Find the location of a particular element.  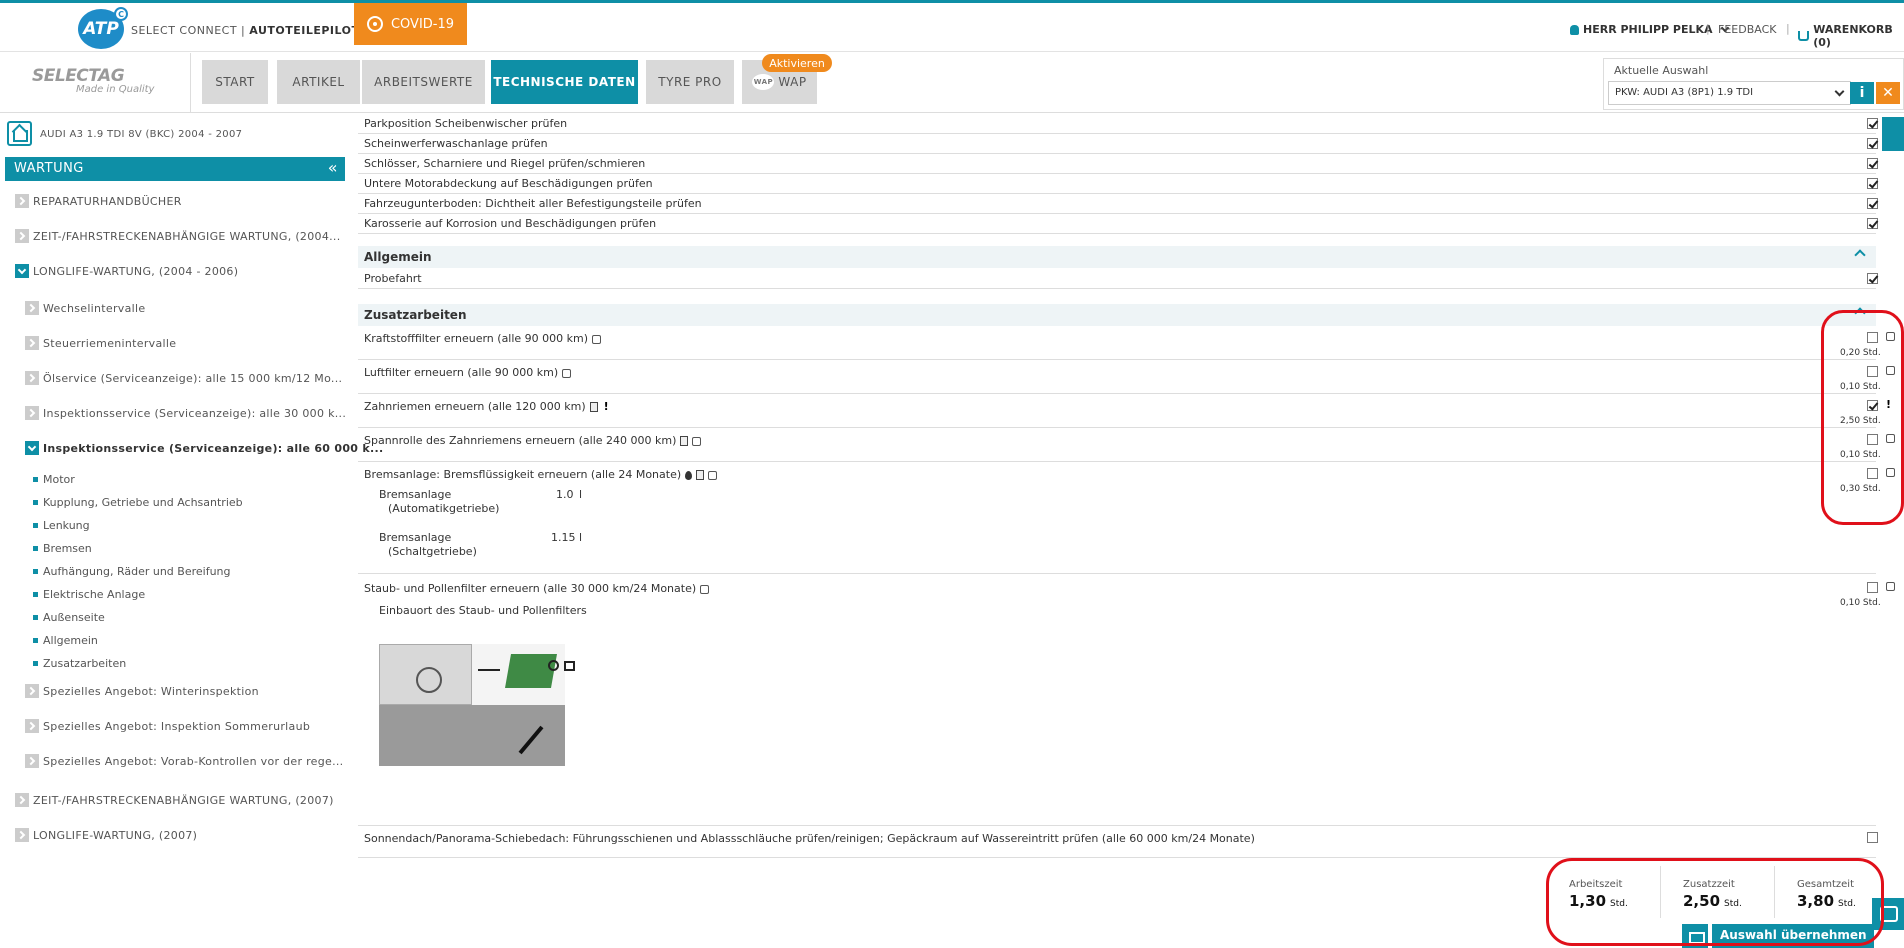

collapse-icon: « is located at coordinates (333, 167).